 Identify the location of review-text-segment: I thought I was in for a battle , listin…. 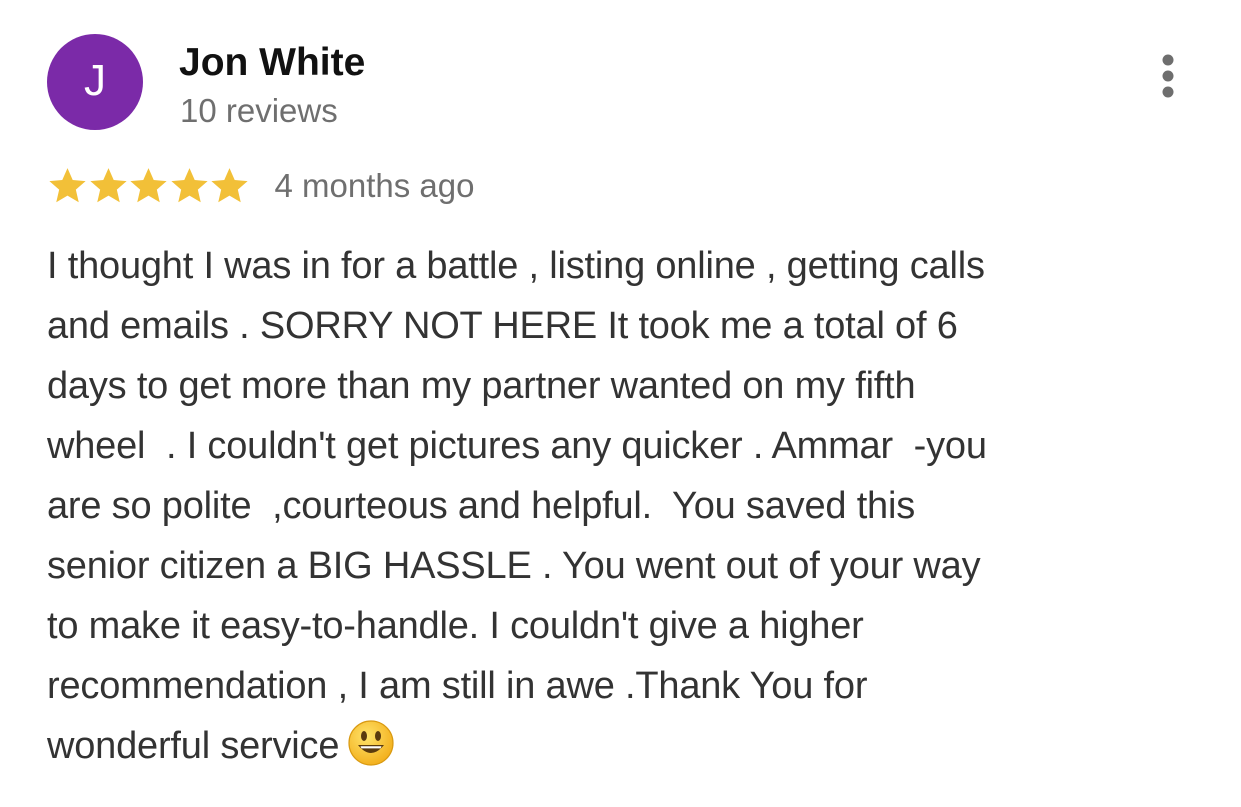
(516, 266).